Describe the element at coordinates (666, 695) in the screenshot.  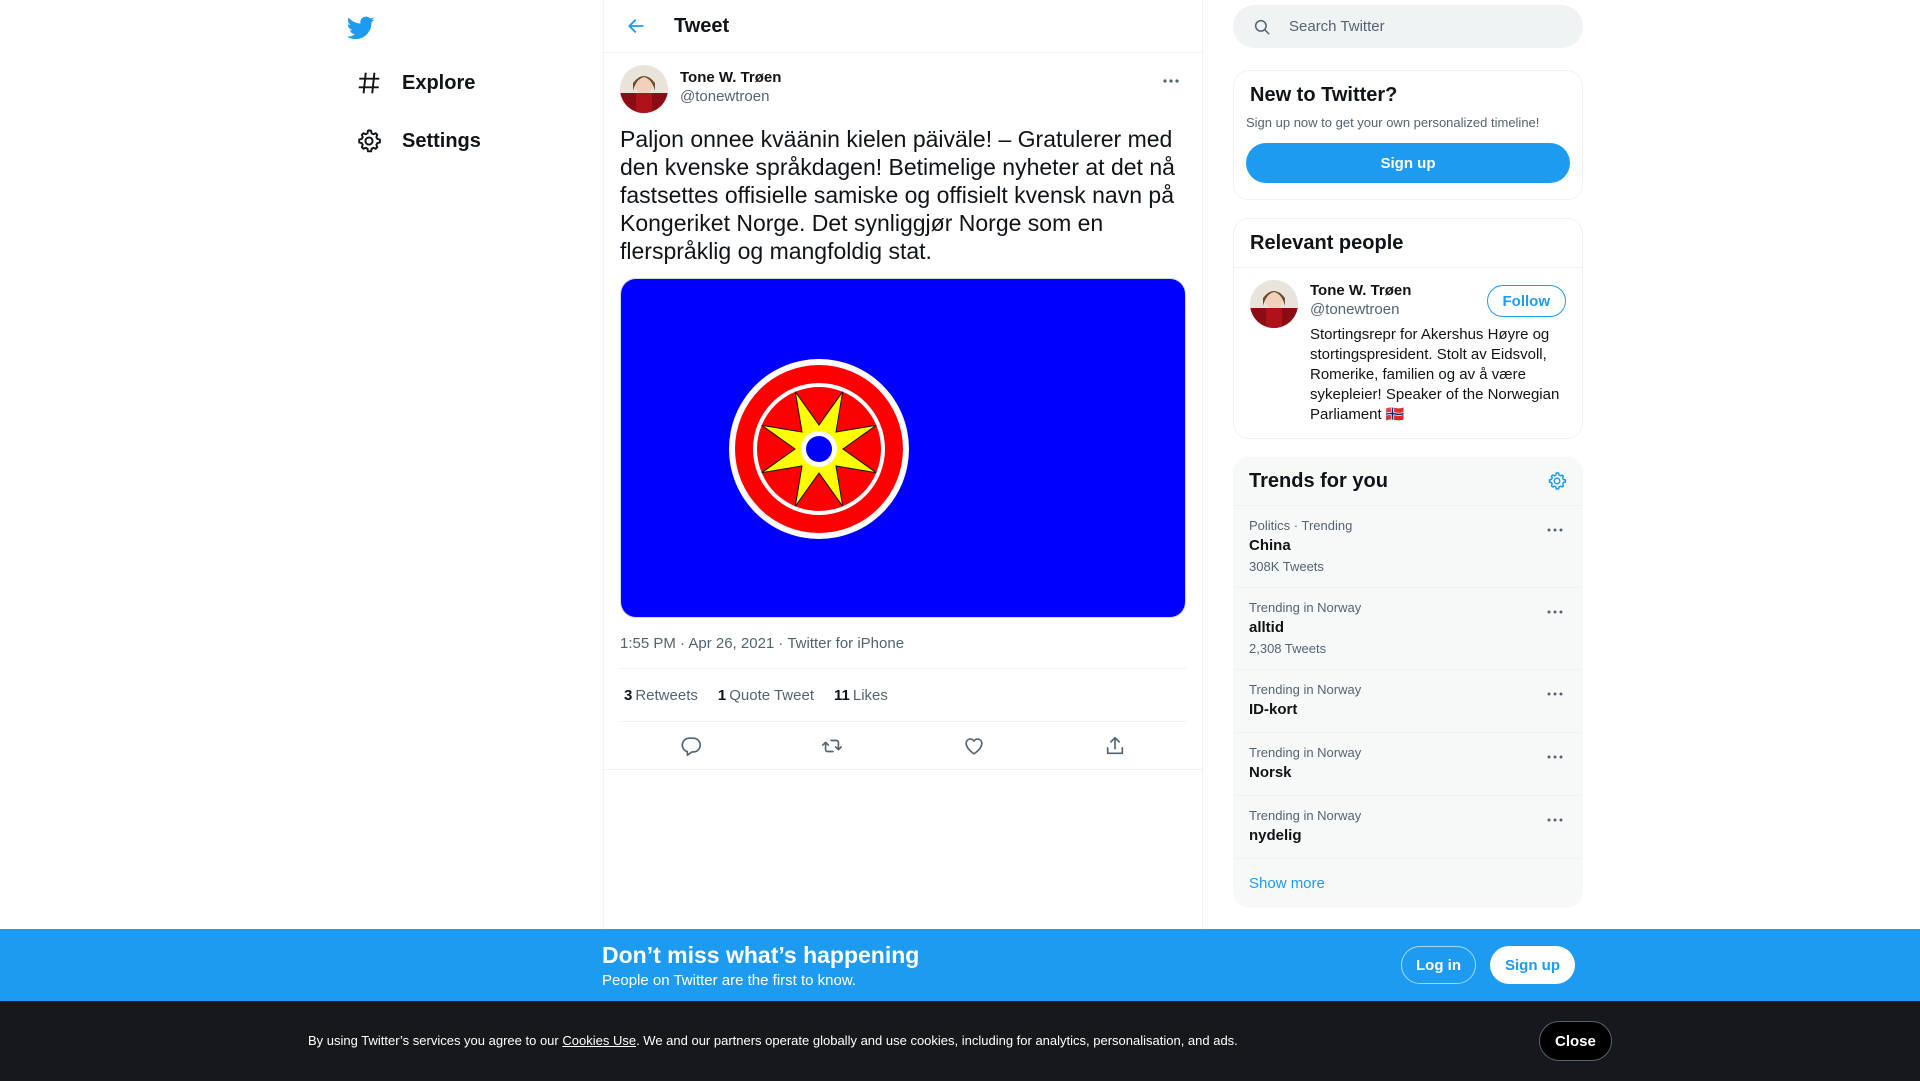
I see `retweets-label: Retweets` at that location.